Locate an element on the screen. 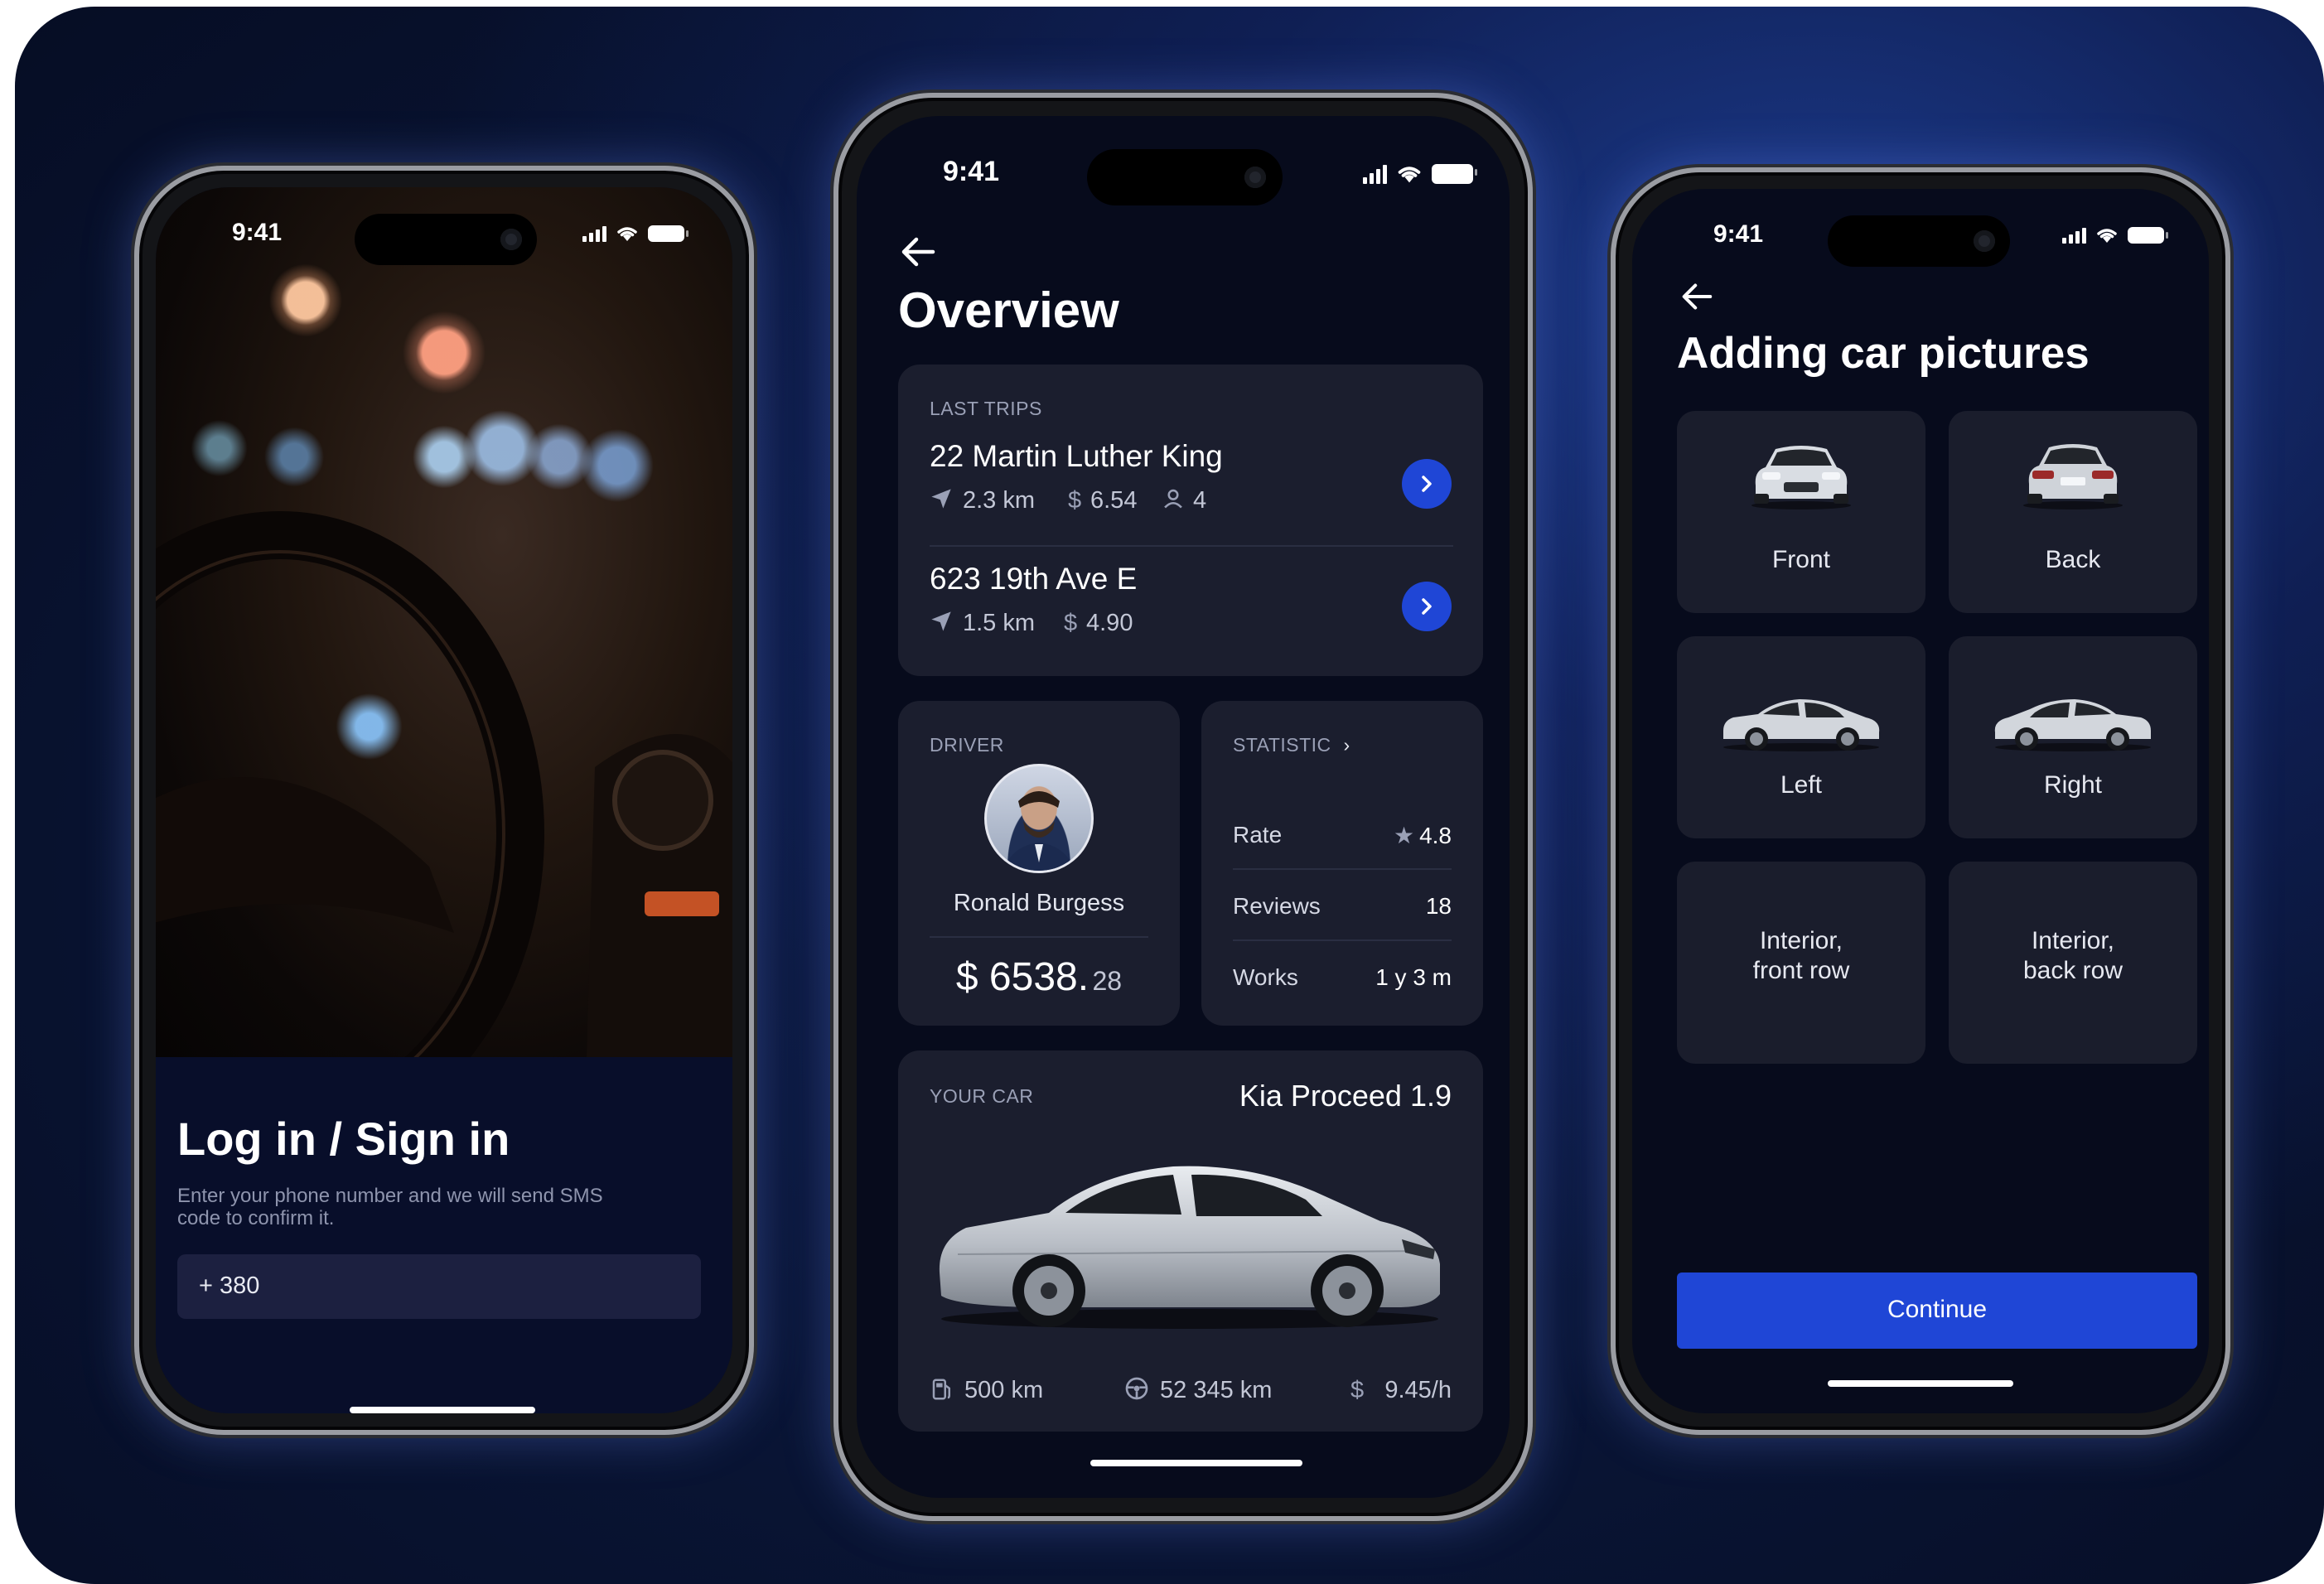 The height and width of the screenshot is (1584, 2324). driver-avatar is located at coordinates (1039, 818).